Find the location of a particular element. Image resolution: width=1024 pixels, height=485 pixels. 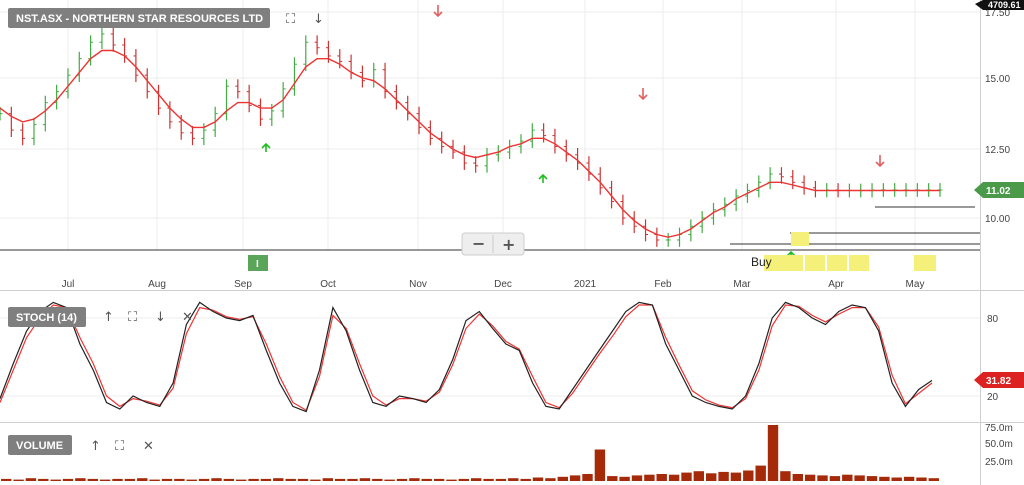

x-tick: Dec is located at coordinates (503, 284).